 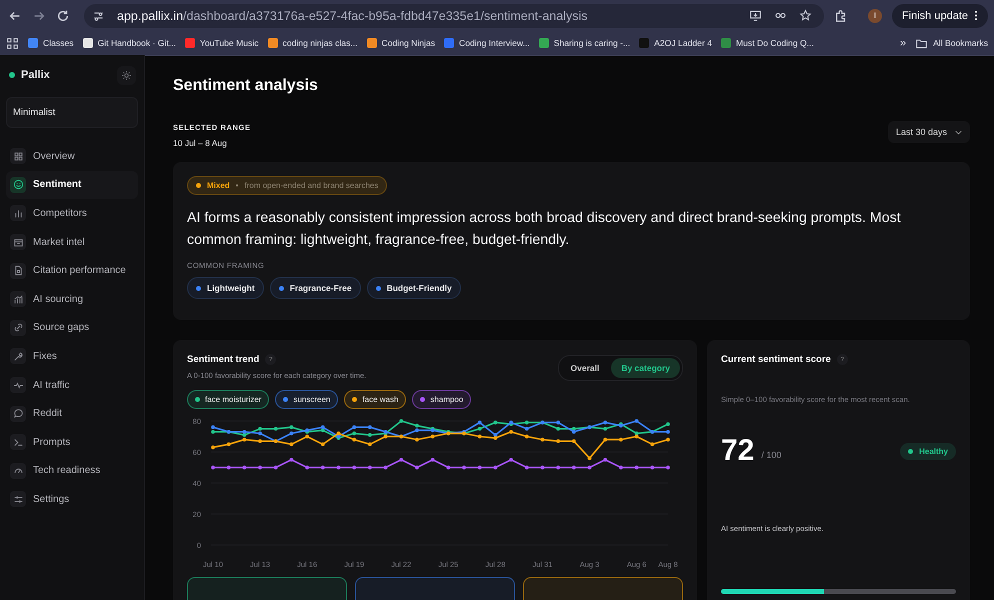 What do you see at coordinates (72, 112) in the screenshot?
I see `workspace-selector: Minimalist` at bounding box center [72, 112].